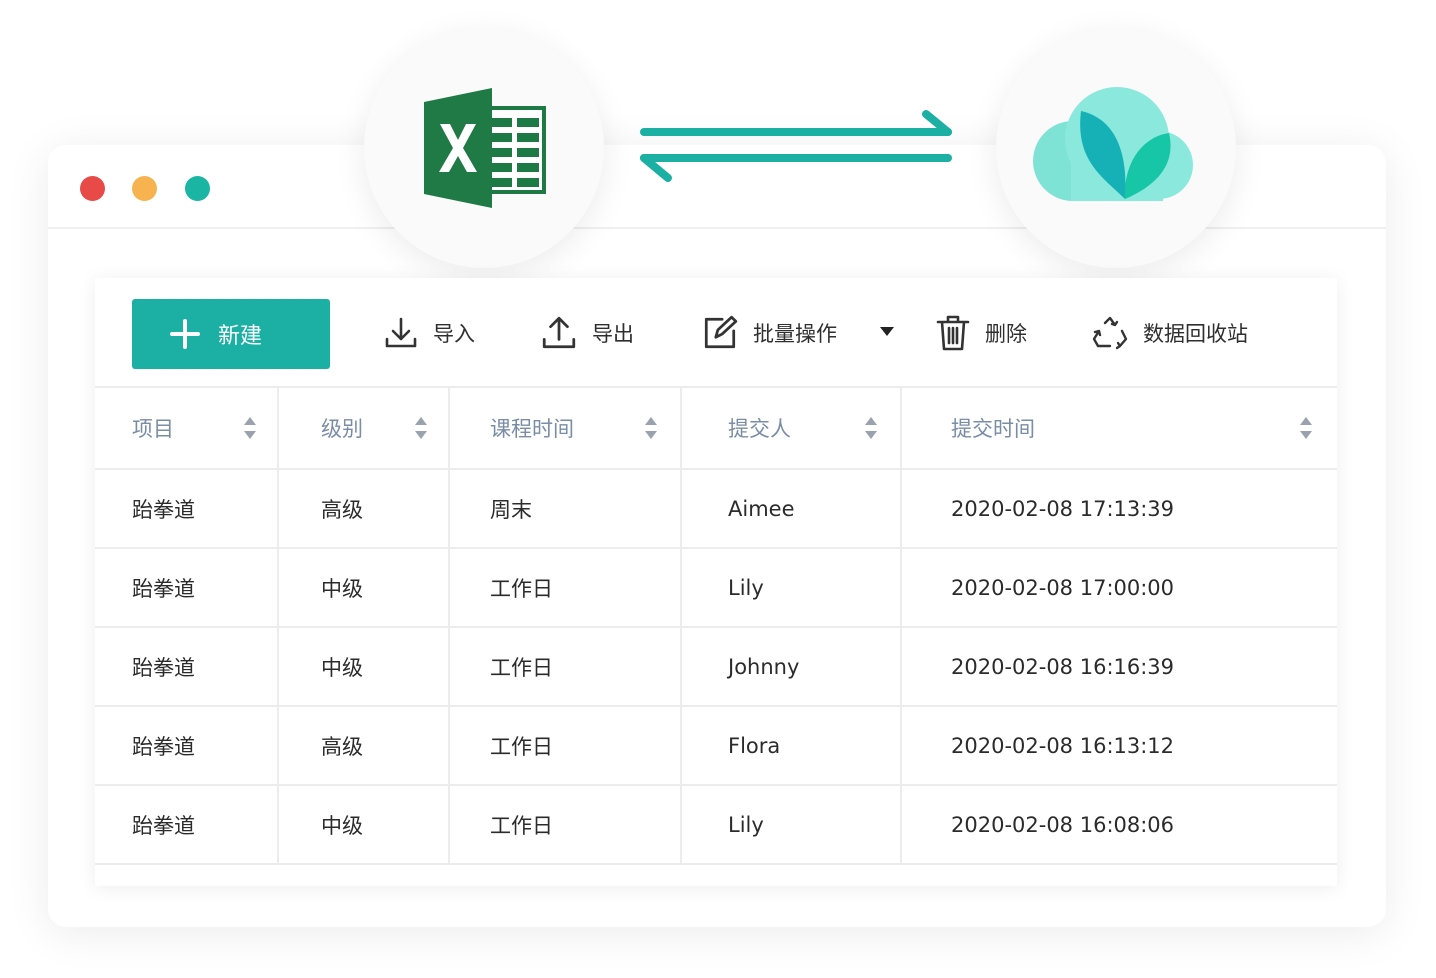 This screenshot has height=978, width=1436. I want to click on column-header-course-time: 课程时间, so click(565, 429).